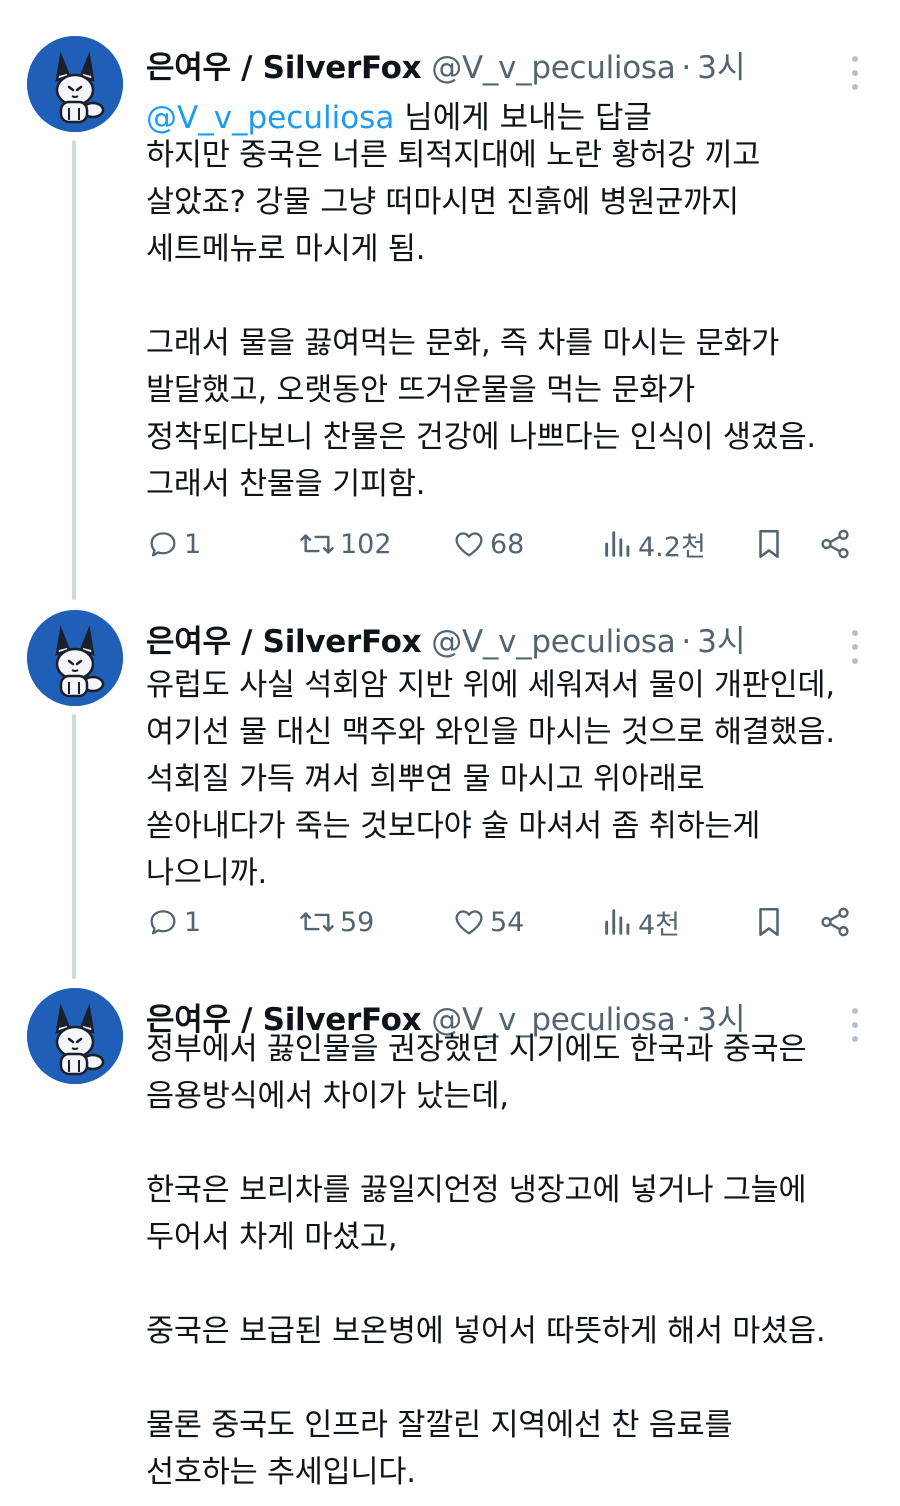  I want to click on tweet-actions: 1 59 54 4천, so click(503, 922).